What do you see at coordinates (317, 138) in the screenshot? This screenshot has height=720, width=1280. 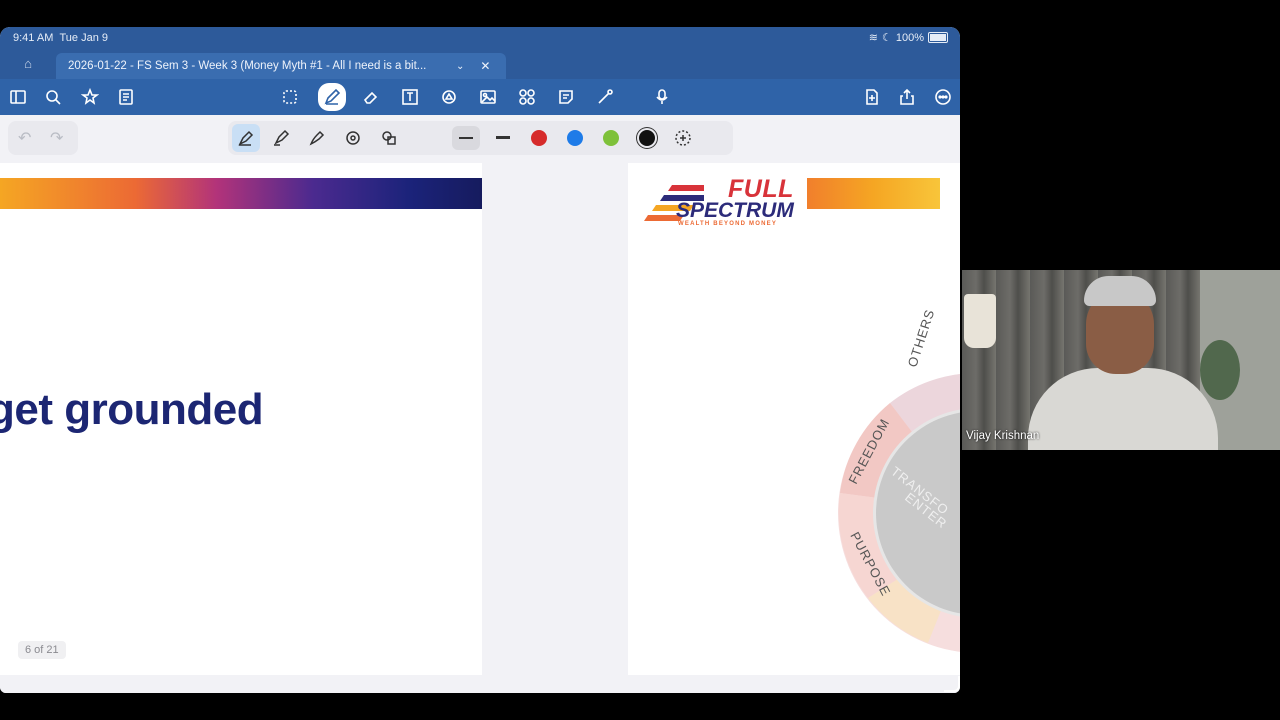 I see `brush-pen-icon` at bounding box center [317, 138].